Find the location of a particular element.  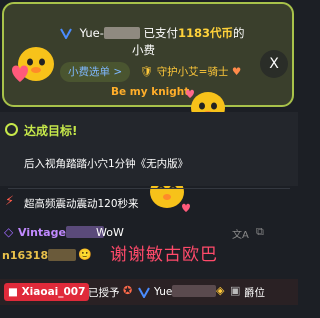

copy-icon: ⧉ is located at coordinates (260, 232).